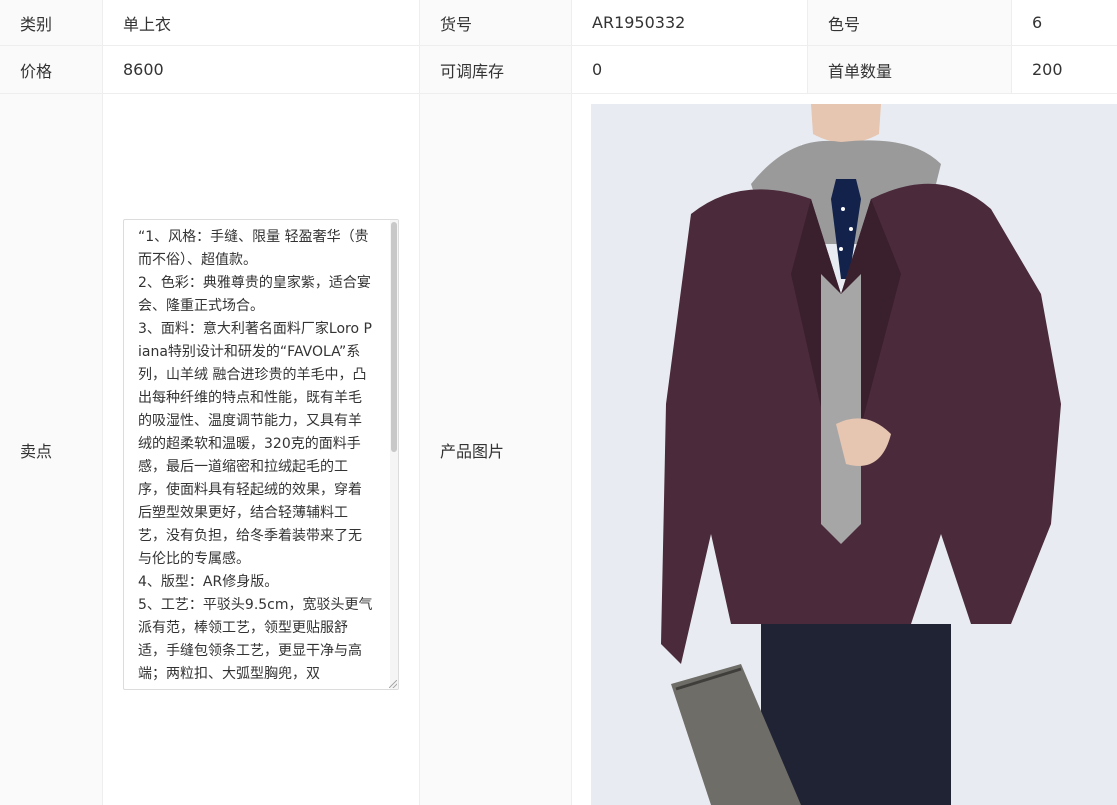 The image size is (1117, 805). What do you see at coordinates (496, 70) in the screenshot?
I see `label-available-stock: 可调库存` at bounding box center [496, 70].